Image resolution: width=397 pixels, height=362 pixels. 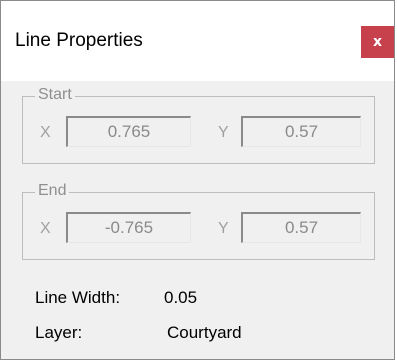 I want to click on end-y-field: 0.57, so click(x=301, y=227).